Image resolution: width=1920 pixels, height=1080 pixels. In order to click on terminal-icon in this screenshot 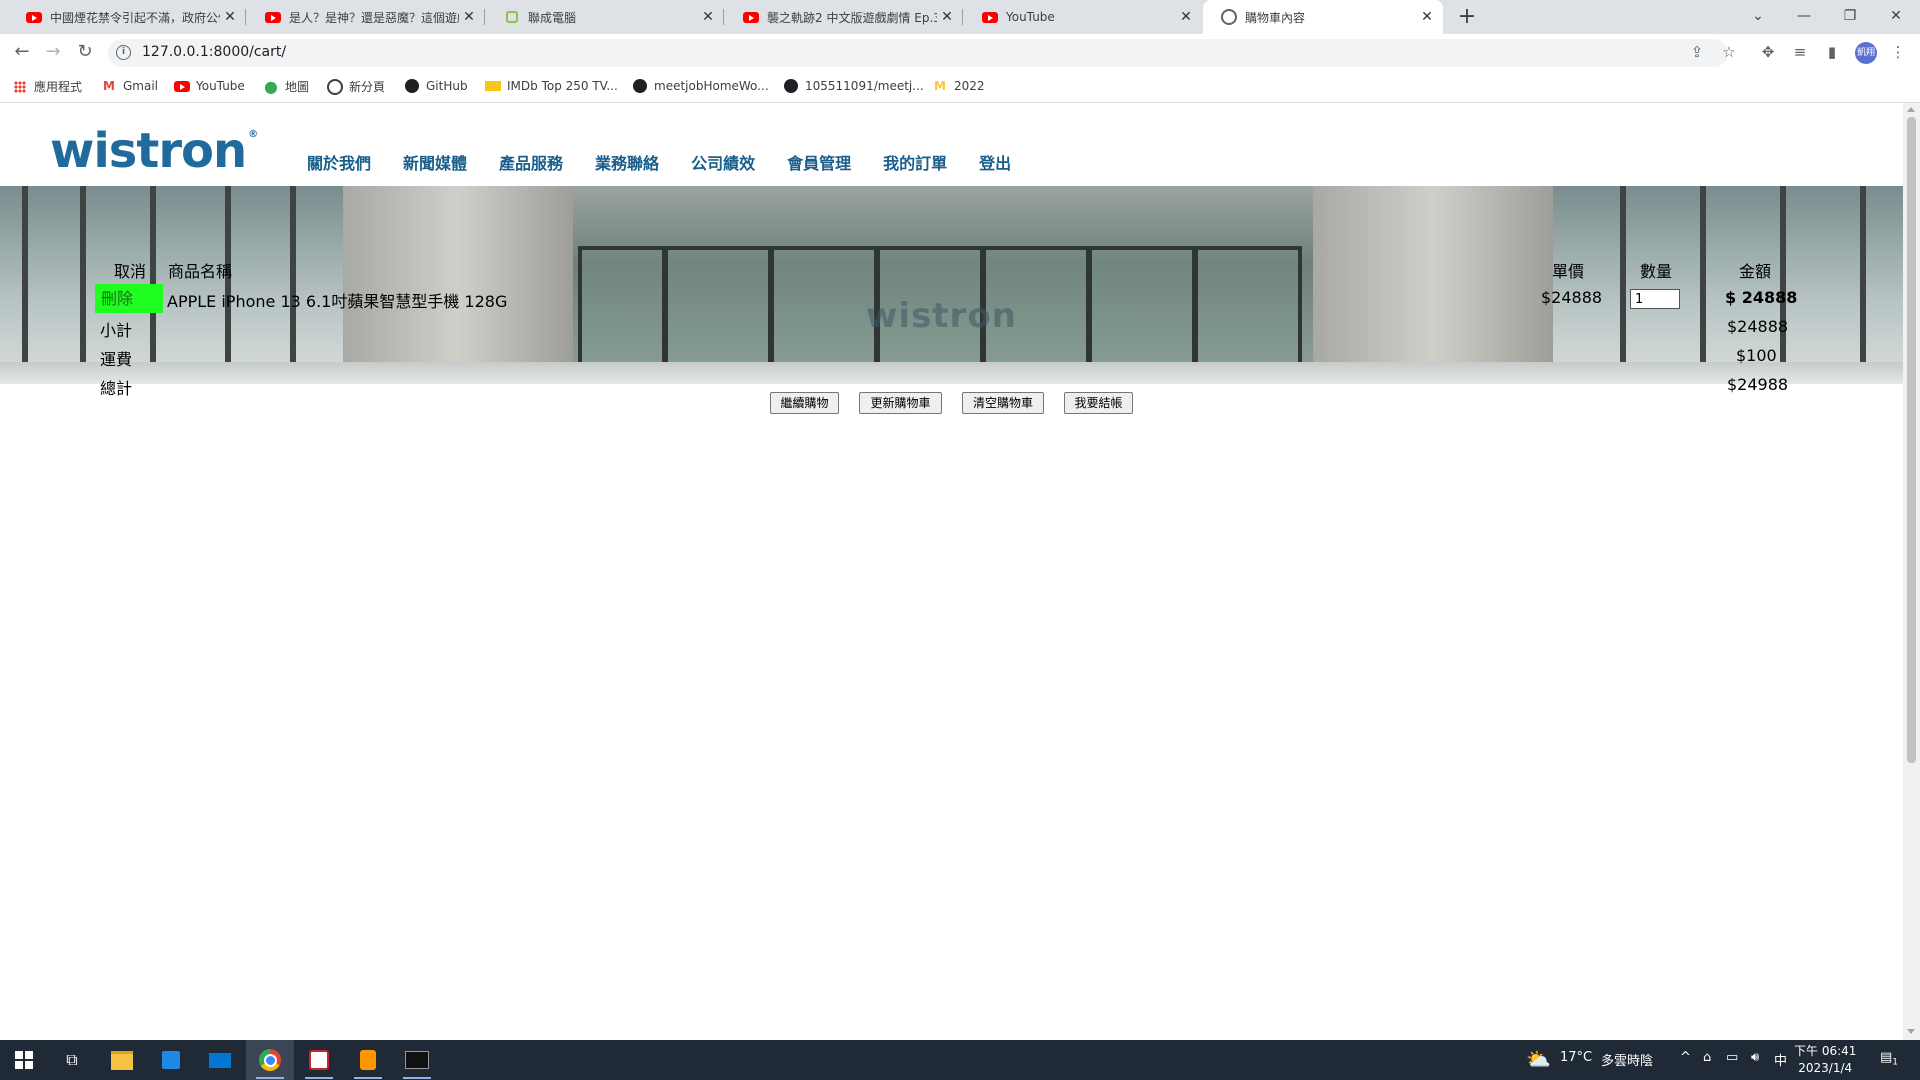, I will do `click(417, 1060)`.